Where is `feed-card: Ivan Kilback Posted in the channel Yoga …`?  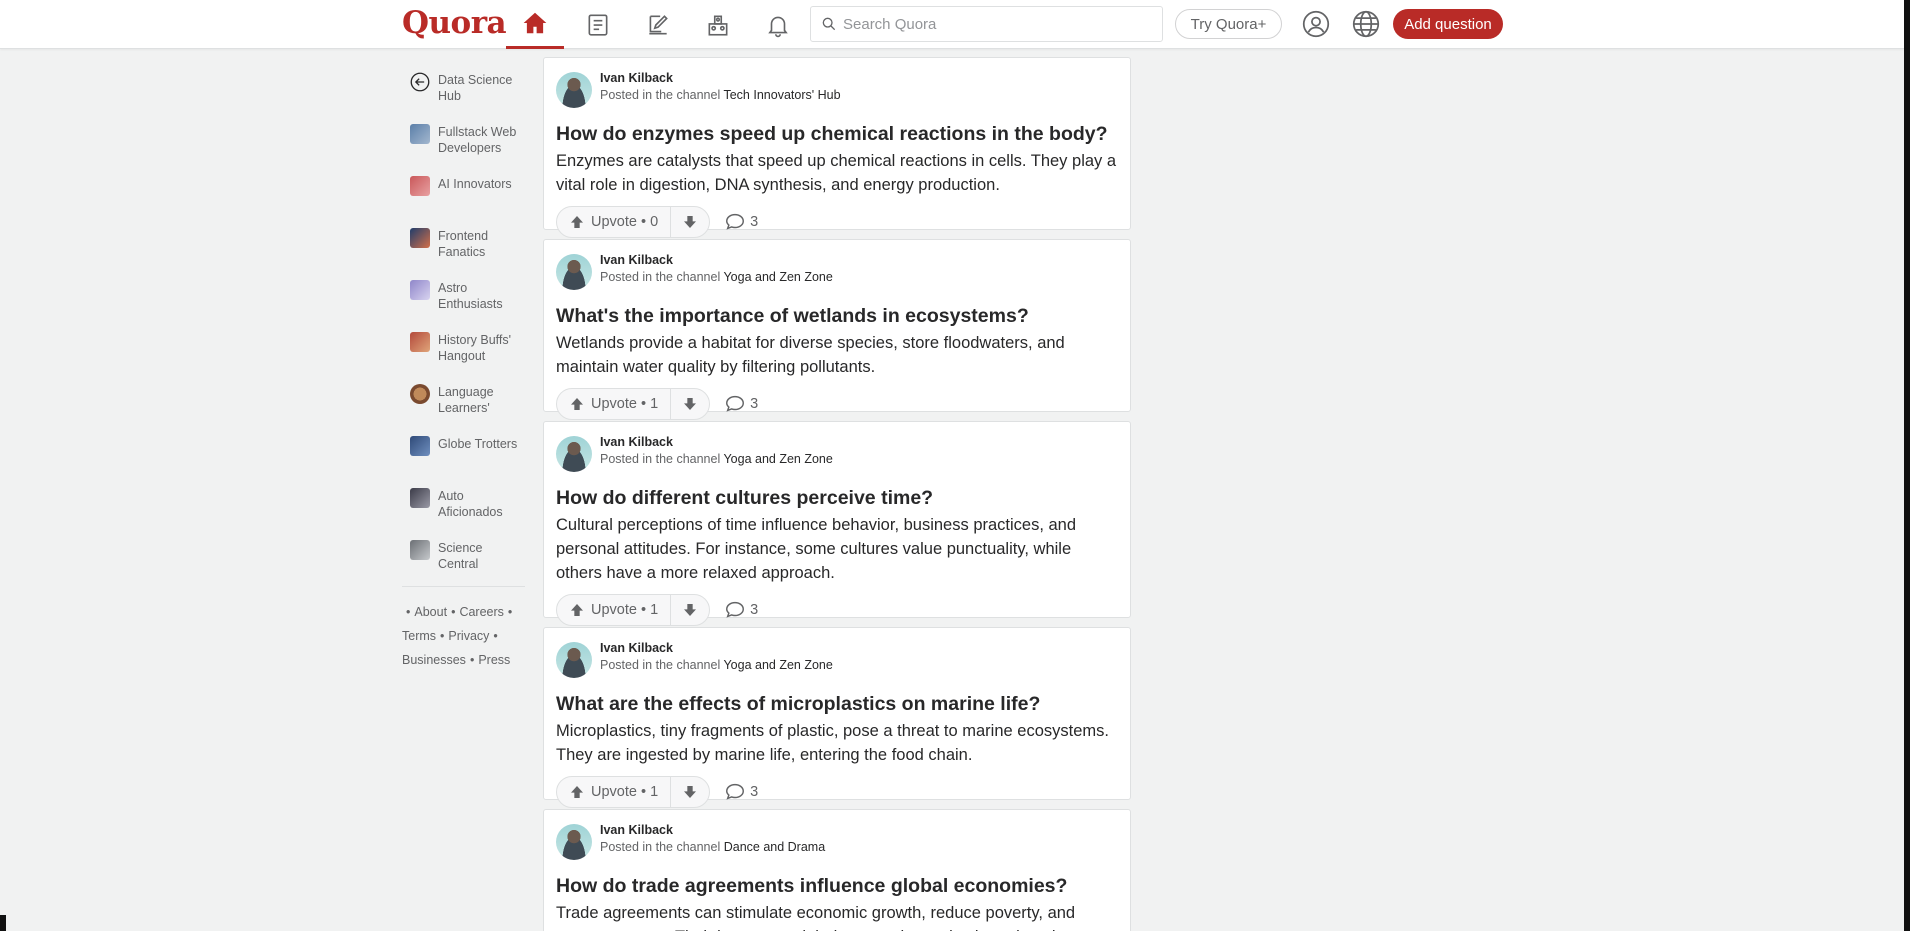 feed-card: Ivan Kilback Posted in the channel Yoga … is located at coordinates (837, 523).